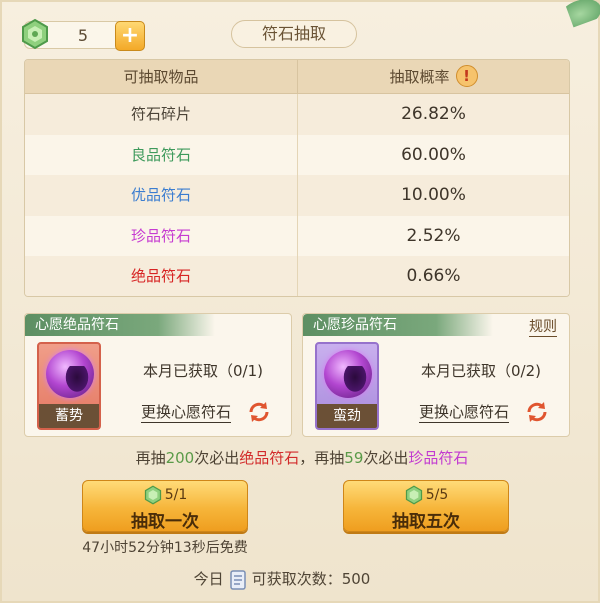  What do you see at coordinates (165, 506) in the screenshot?
I see `draw-once-button: 5/1 抽取一次` at bounding box center [165, 506].